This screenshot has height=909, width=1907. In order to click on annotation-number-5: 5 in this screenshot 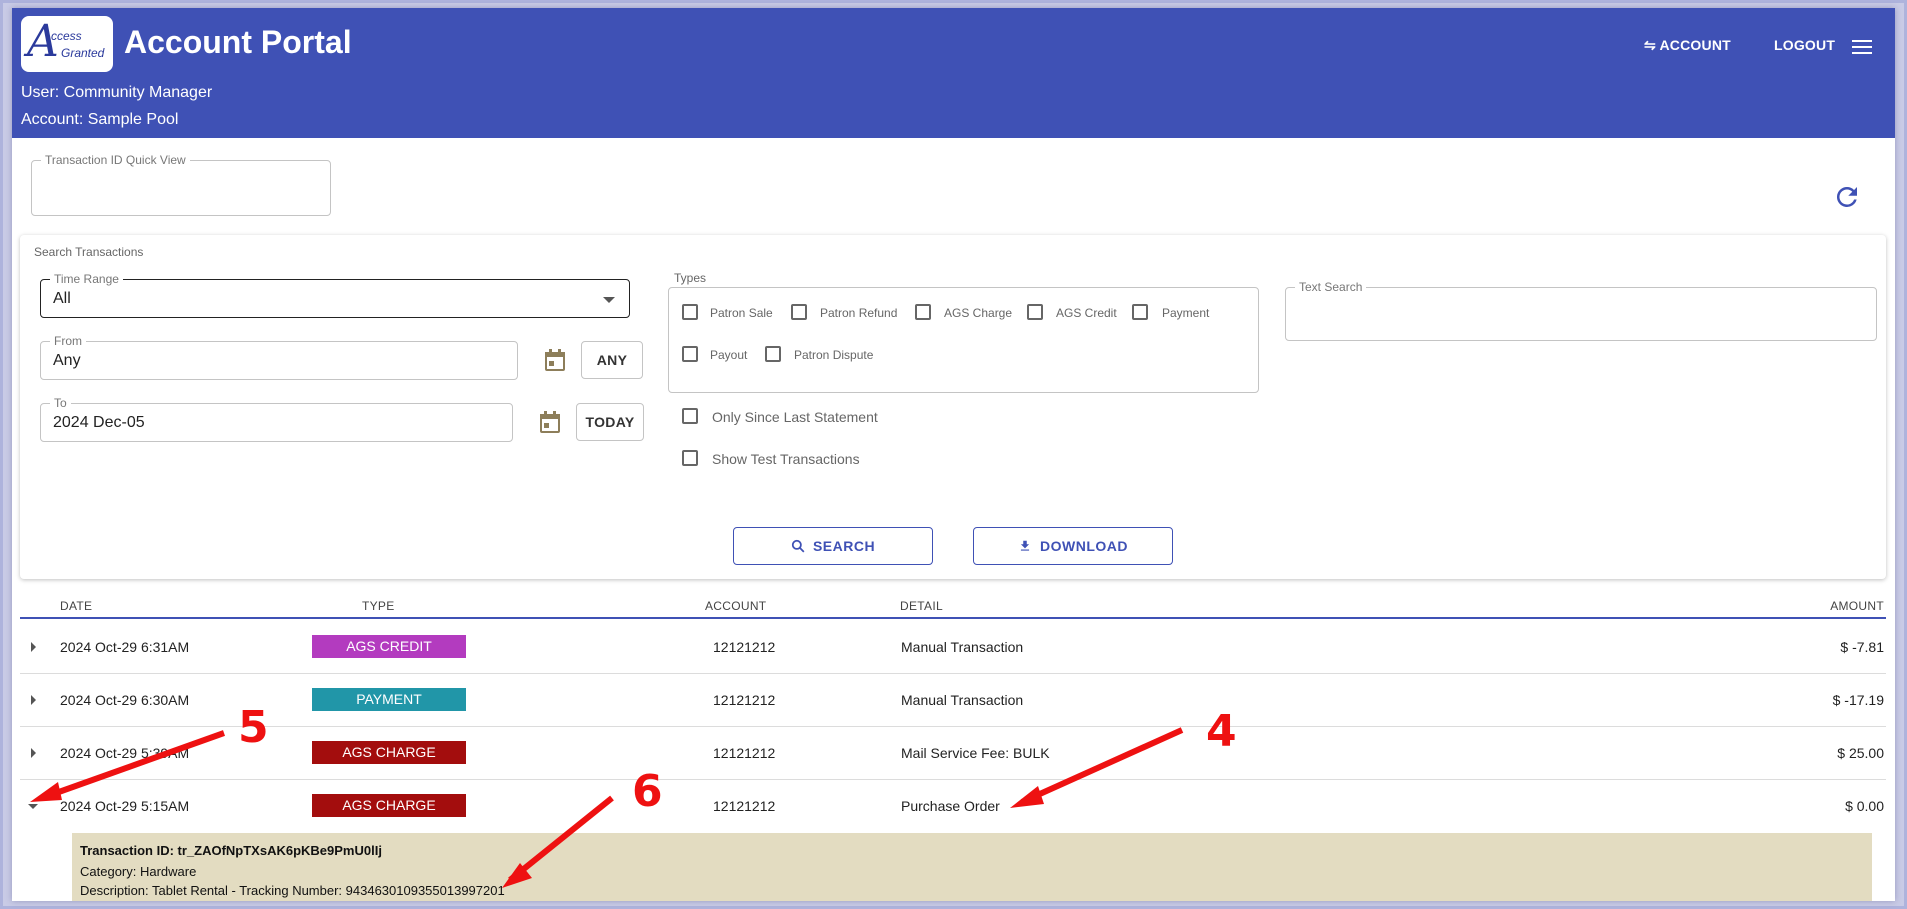, I will do `click(253, 727)`.